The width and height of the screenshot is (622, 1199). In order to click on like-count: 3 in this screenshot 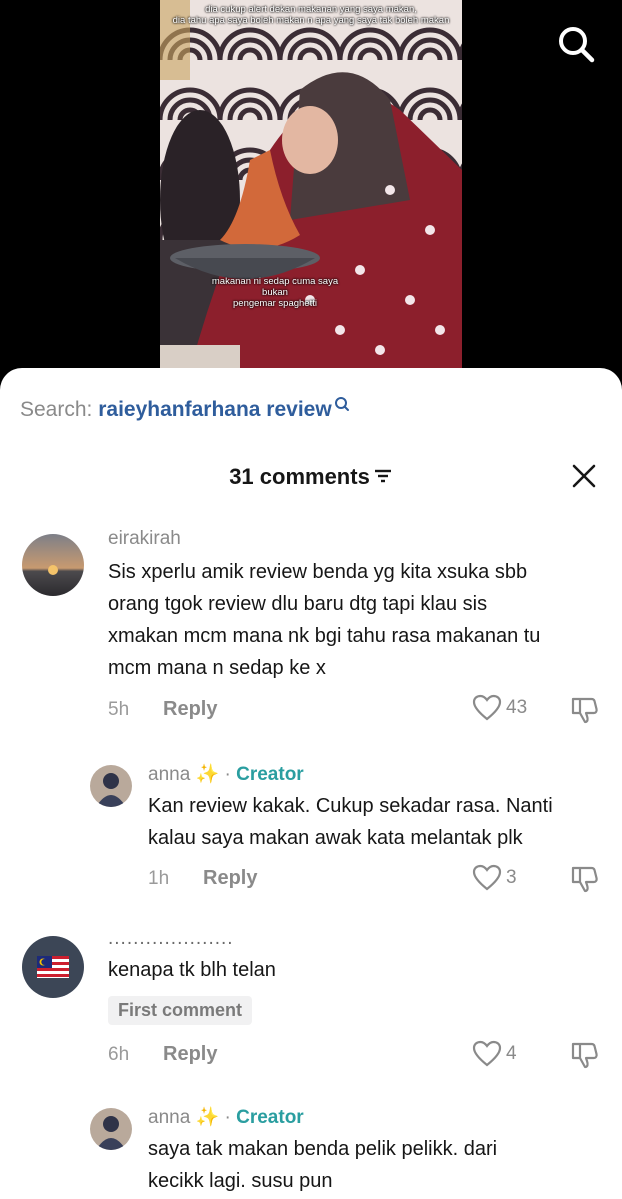, I will do `click(511, 877)`.